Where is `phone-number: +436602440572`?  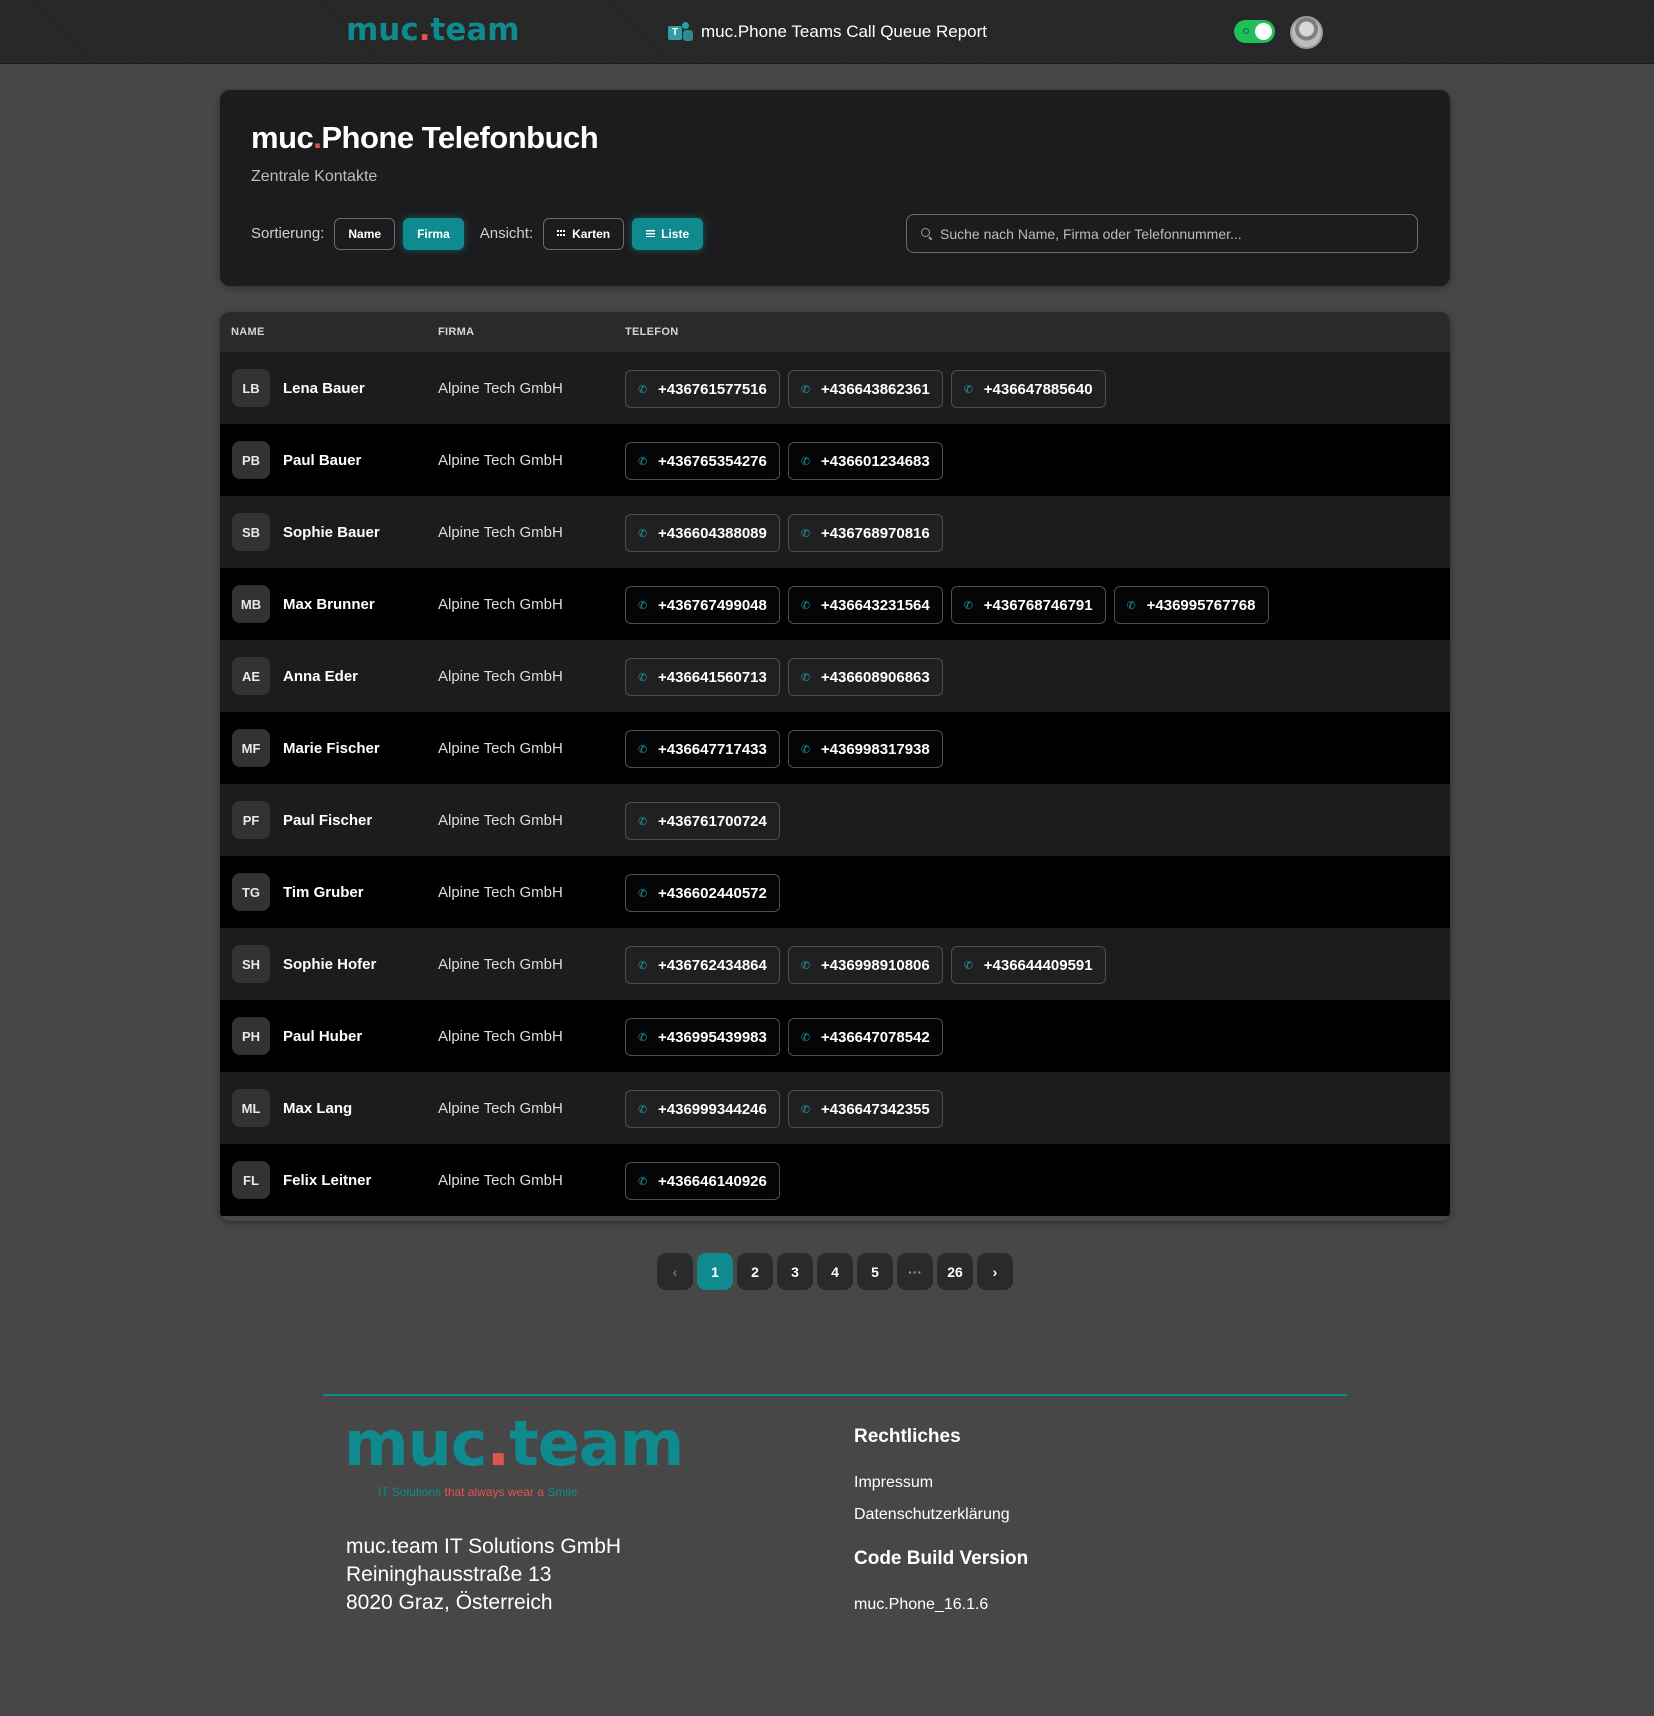 phone-number: +436602440572 is located at coordinates (712, 893).